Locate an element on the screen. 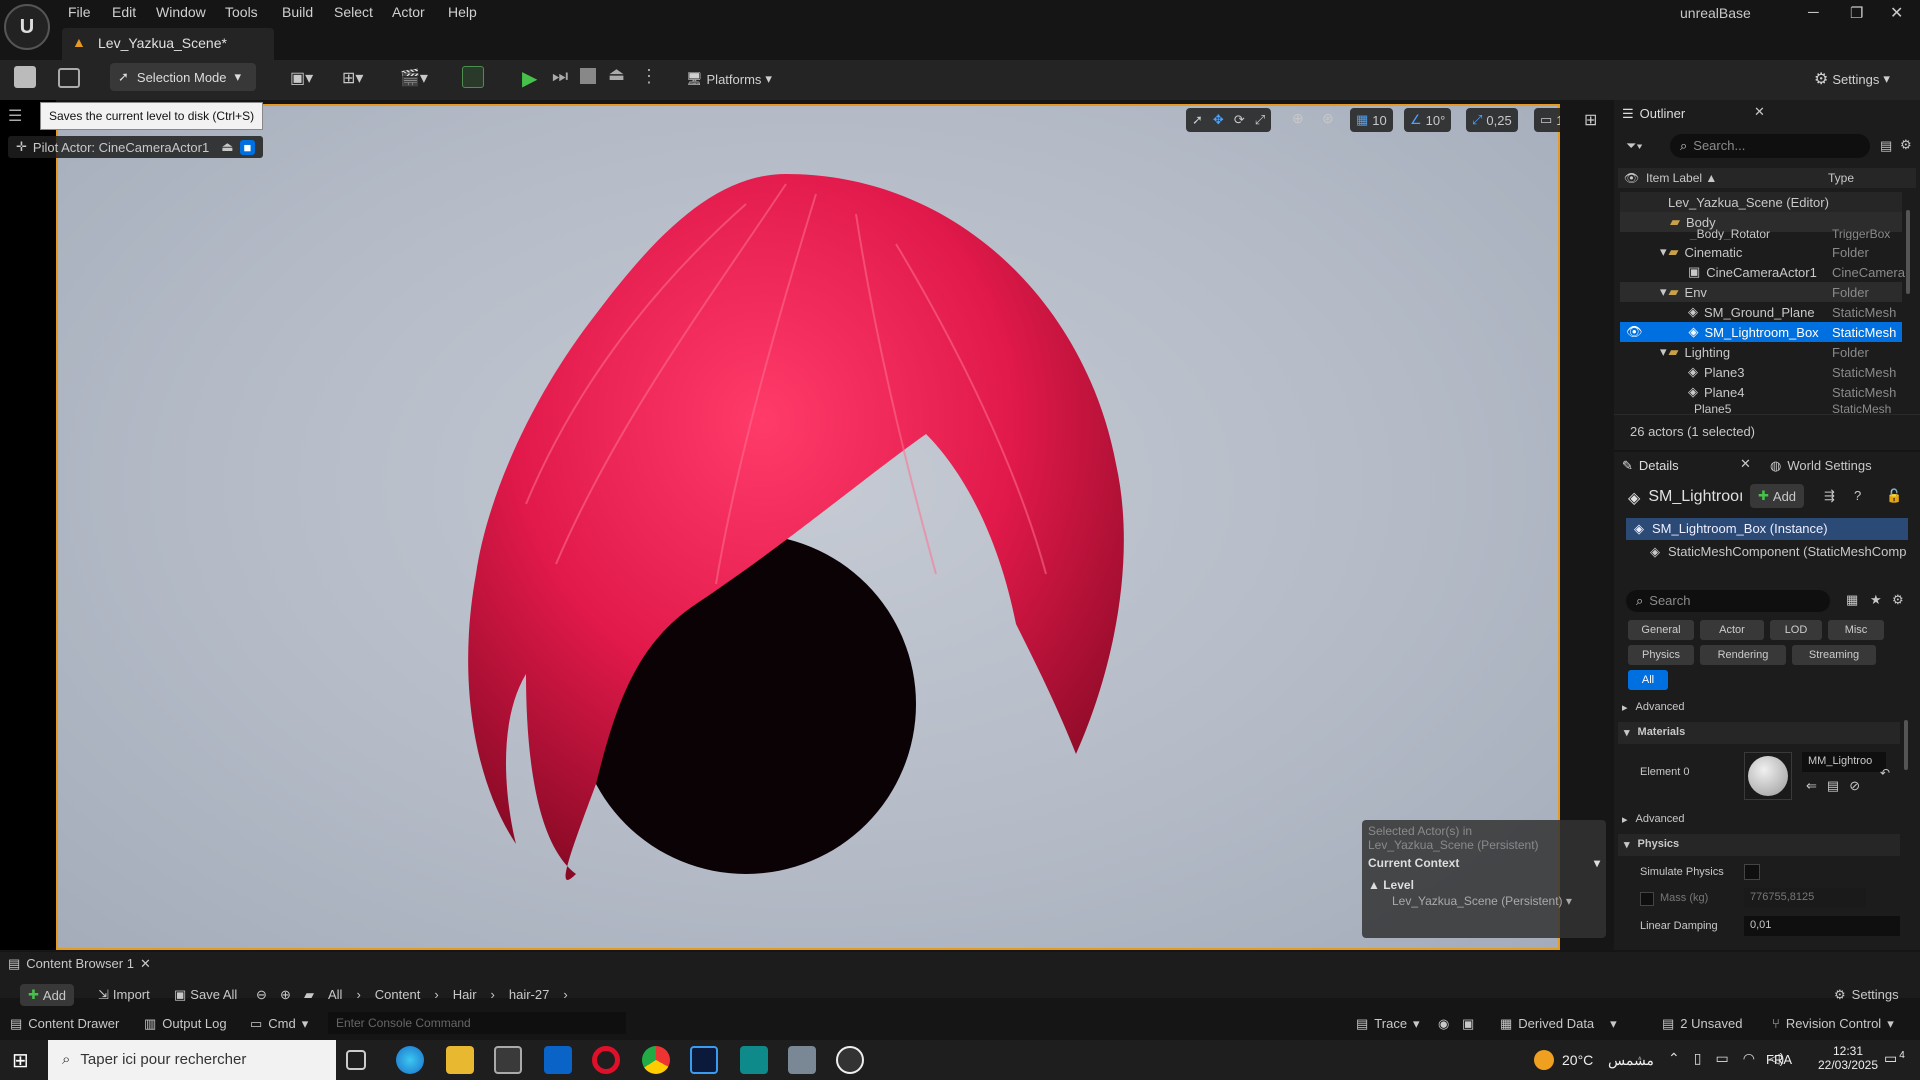  unreal-taskbar-icon is located at coordinates (850, 1060).